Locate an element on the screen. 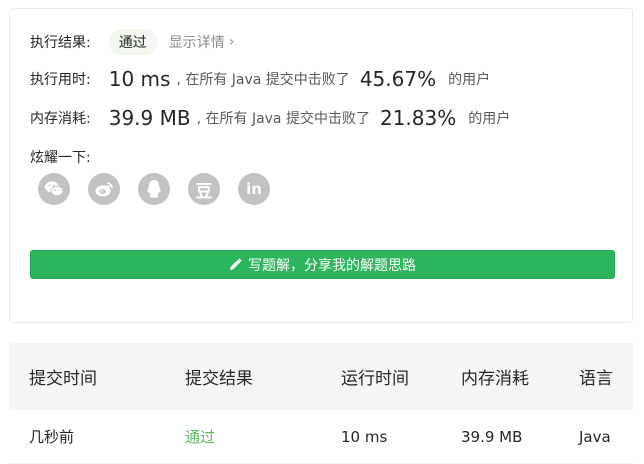 Image resolution: width=644 pixels, height=464 pixels. header-memory: 内存消耗 is located at coordinates (495, 379).